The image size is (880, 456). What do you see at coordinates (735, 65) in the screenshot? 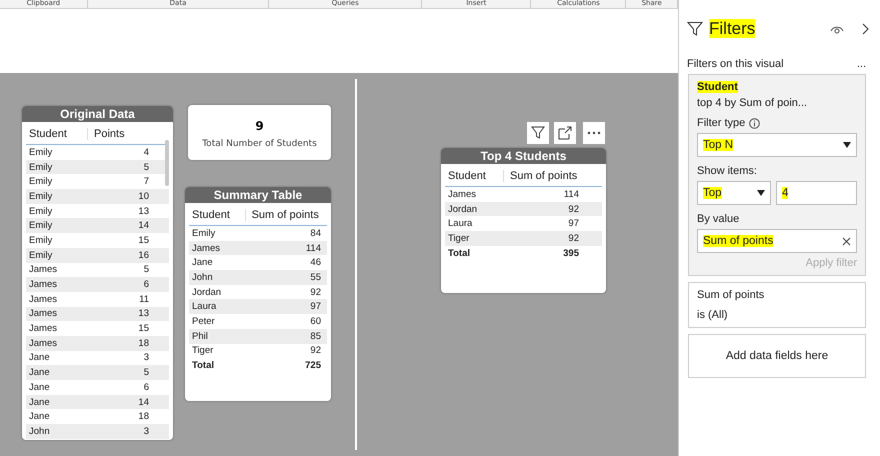
I see `section-label: Filters on this visual` at bounding box center [735, 65].